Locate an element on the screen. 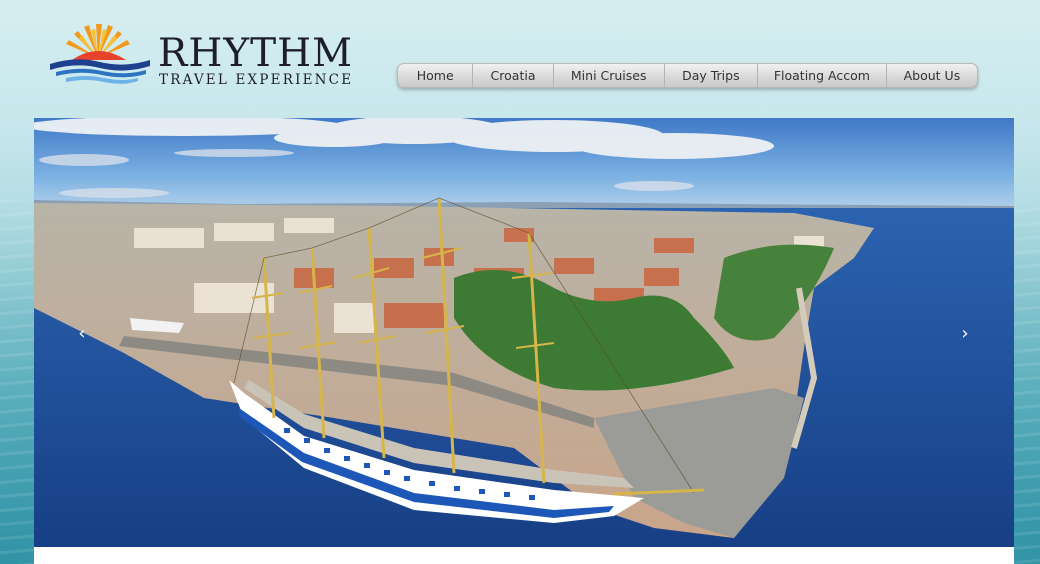 Image resolution: width=1040 pixels, height=564 pixels. chevron-right-icon: › is located at coordinates (965, 334).